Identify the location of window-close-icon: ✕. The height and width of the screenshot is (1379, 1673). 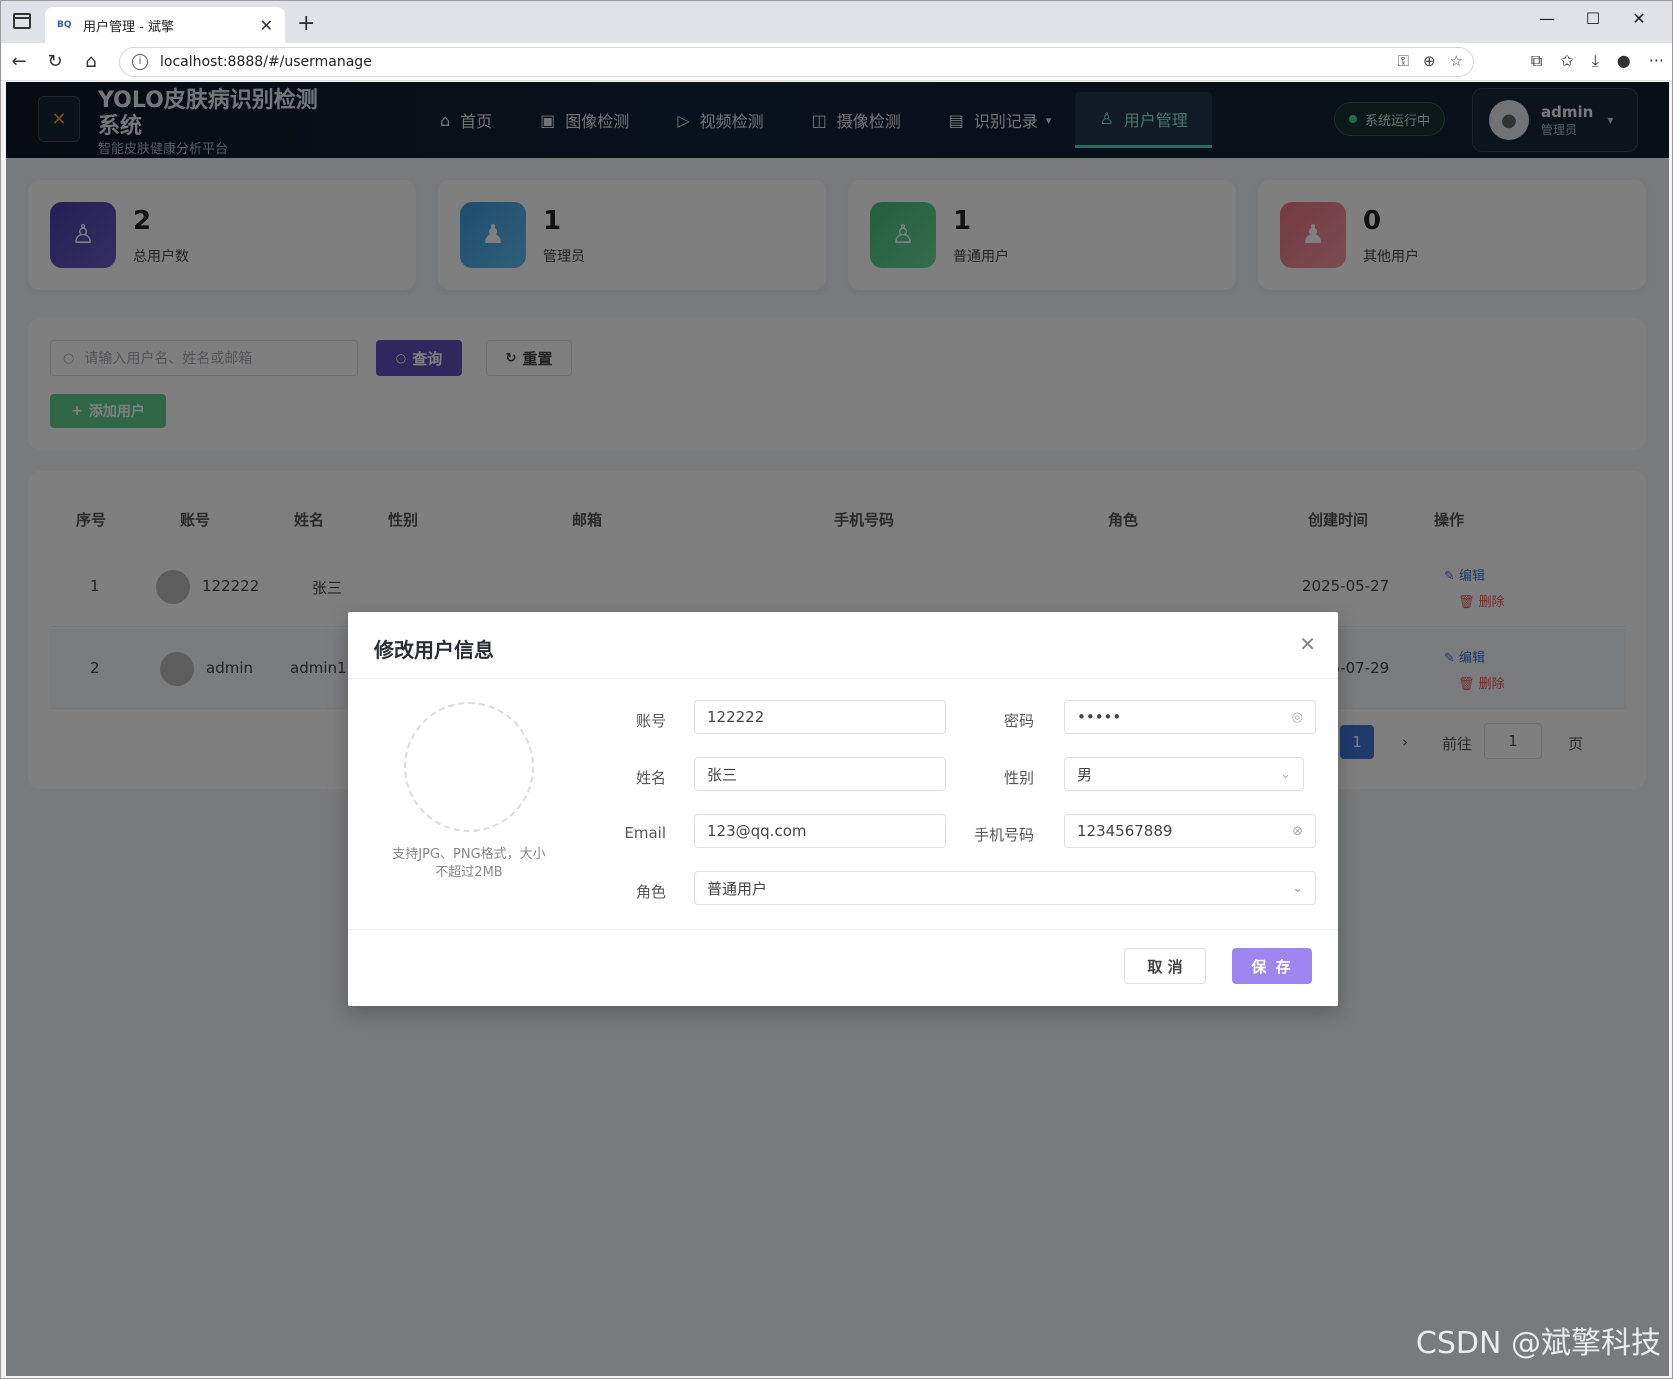
(1639, 18).